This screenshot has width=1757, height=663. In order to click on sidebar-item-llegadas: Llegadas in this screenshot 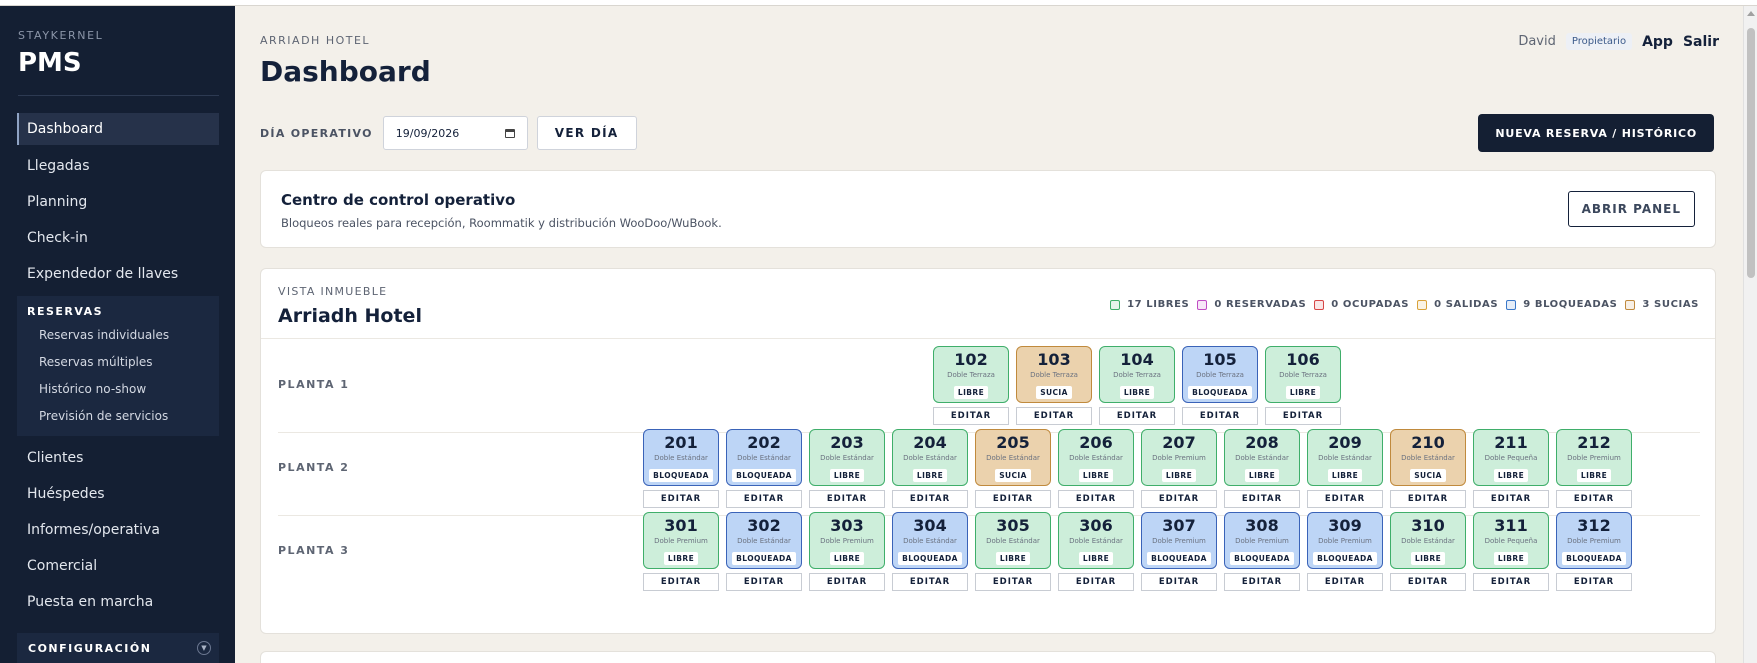, I will do `click(118, 166)`.